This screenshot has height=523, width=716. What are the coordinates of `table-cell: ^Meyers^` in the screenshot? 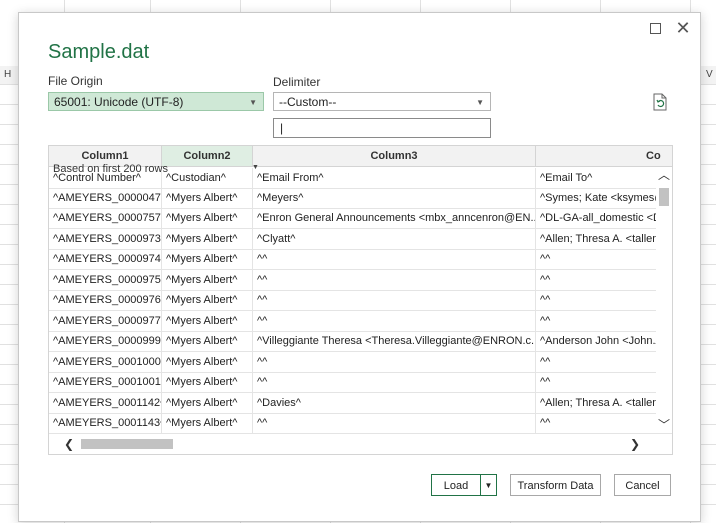 It's located at (394, 197).